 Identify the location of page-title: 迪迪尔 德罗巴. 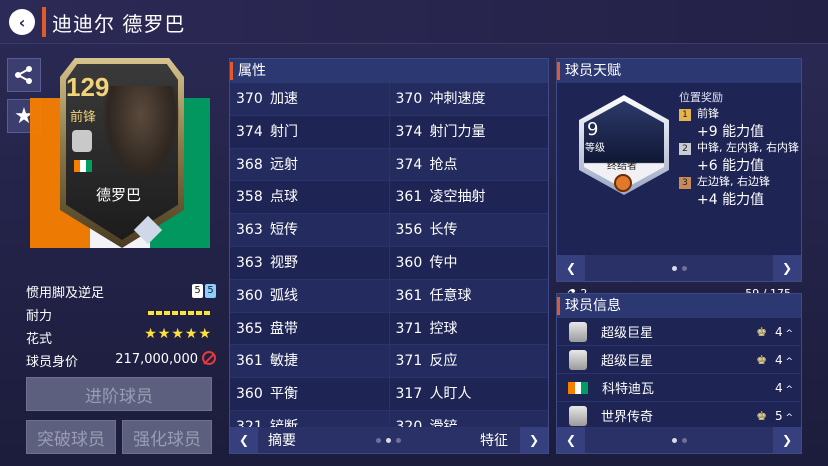
(119, 24).